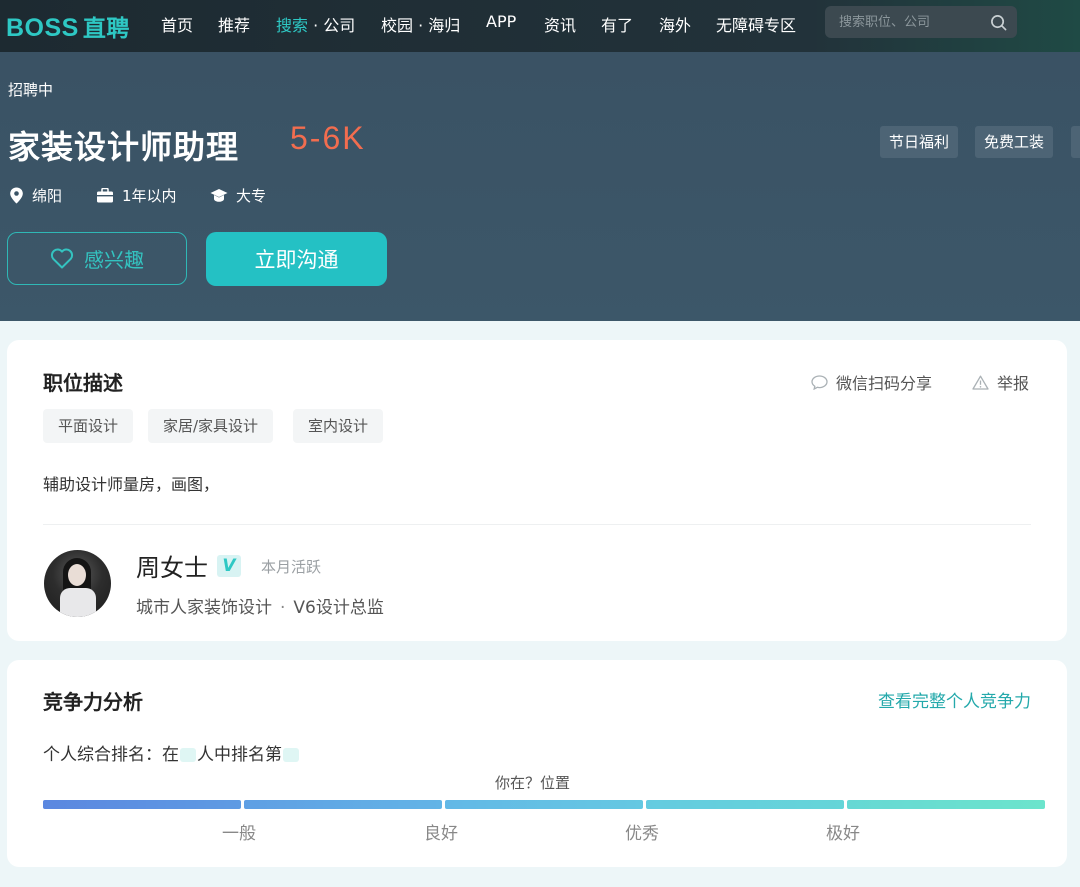  I want to click on job-status: 招聘中, so click(31, 90).